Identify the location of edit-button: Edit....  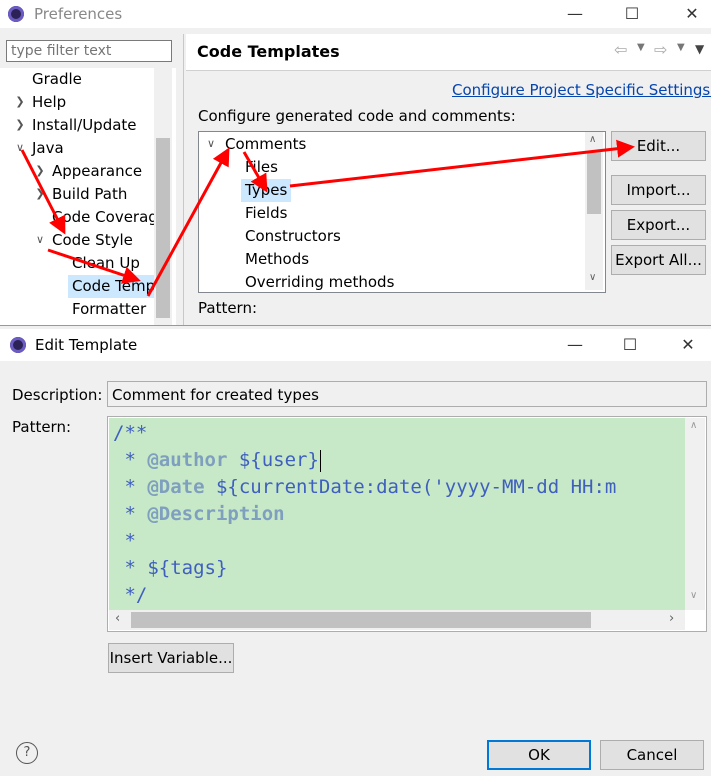
(658, 146).